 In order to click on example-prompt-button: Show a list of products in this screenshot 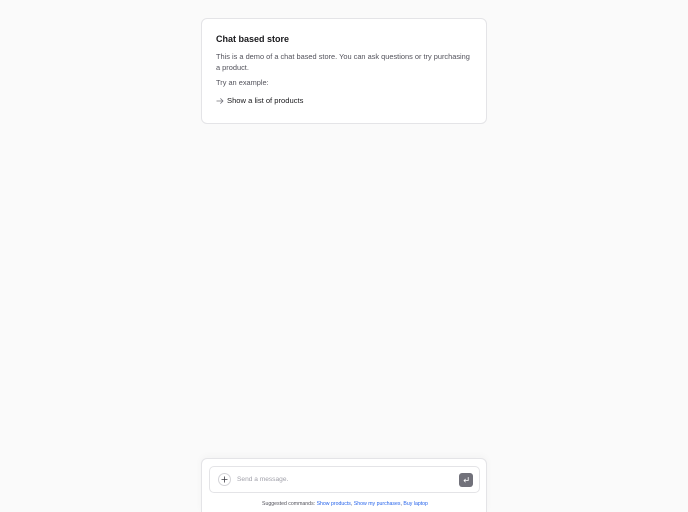, I will do `click(344, 100)`.